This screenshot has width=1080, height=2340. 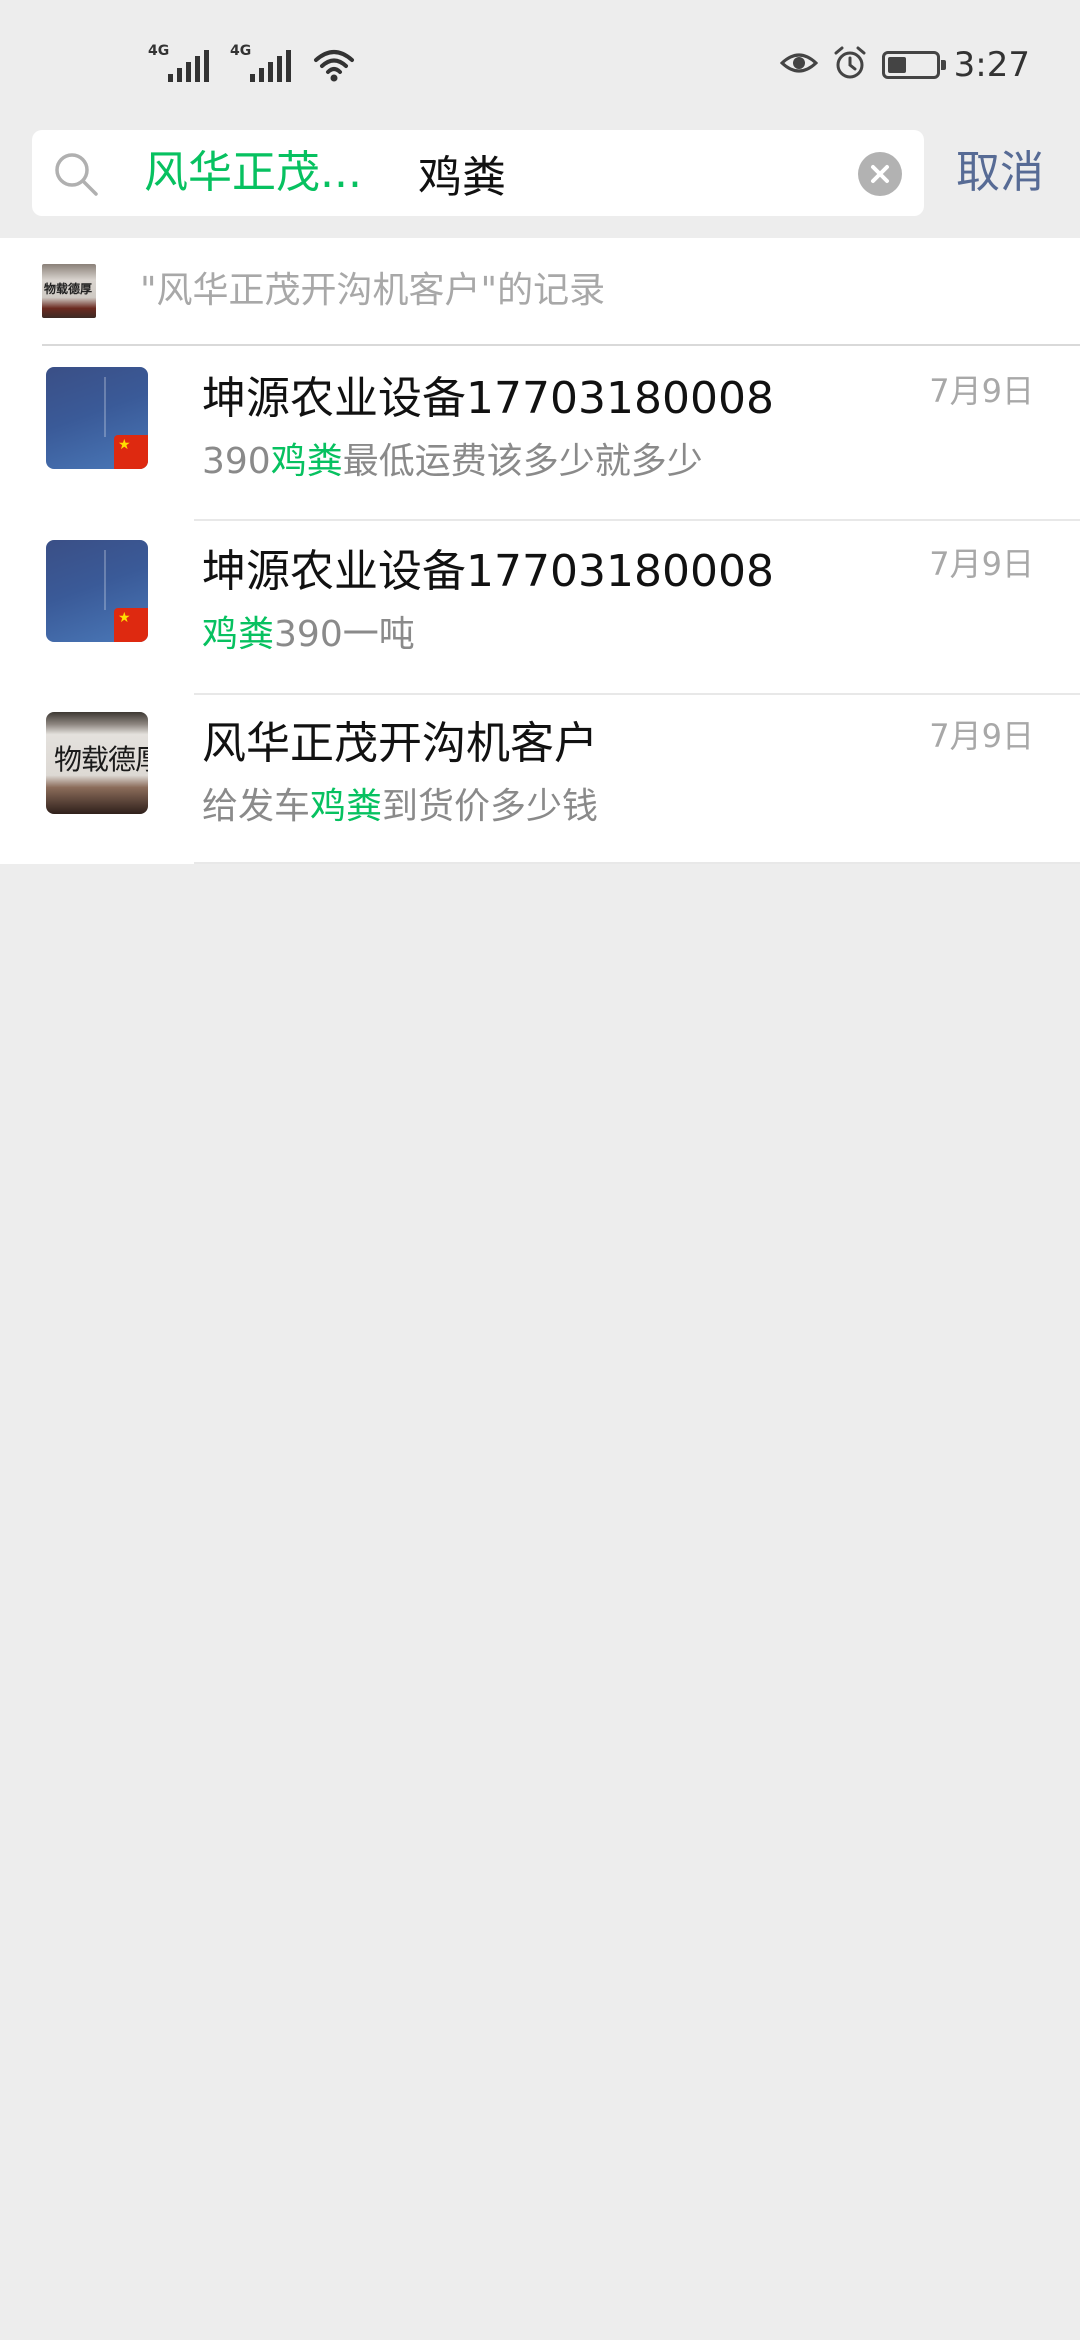 I want to click on thumbnail-sign-text: 物载德厚, so click(x=68, y=289).